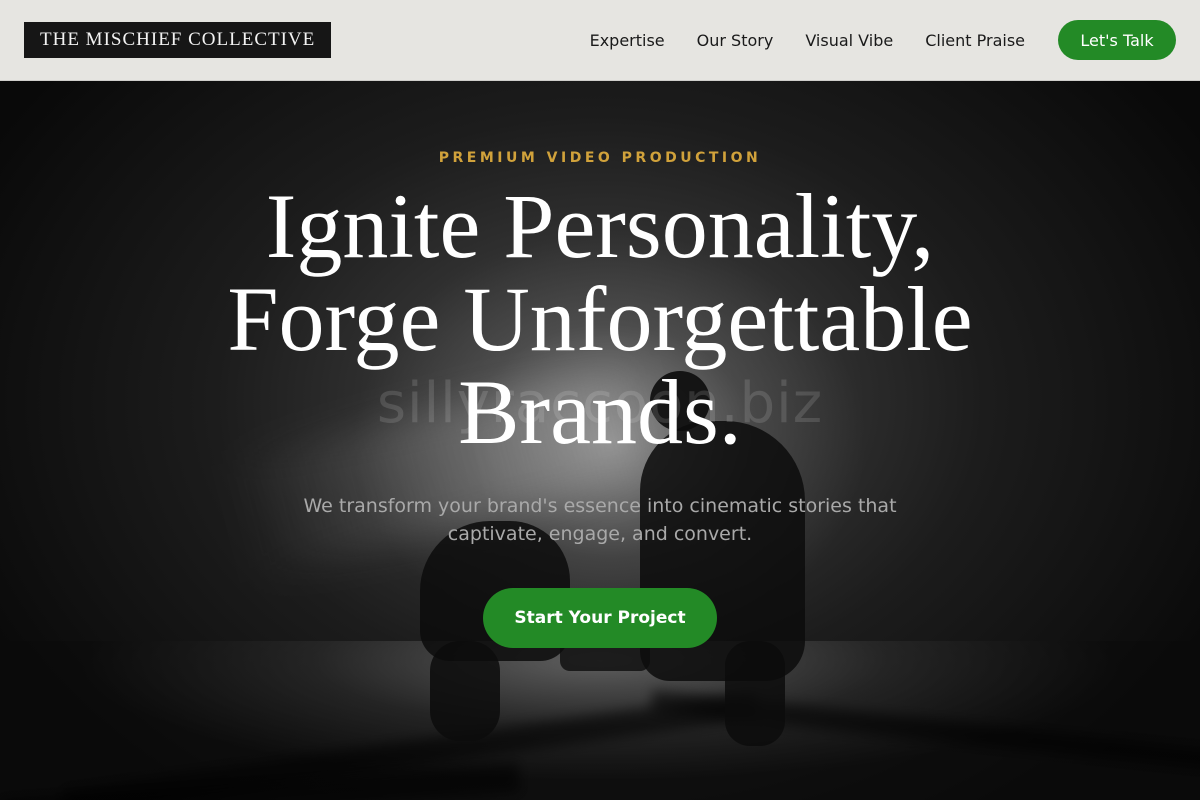  Describe the element at coordinates (975, 40) in the screenshot. I see `nav-link-client-praise: Client Praise` at that location.